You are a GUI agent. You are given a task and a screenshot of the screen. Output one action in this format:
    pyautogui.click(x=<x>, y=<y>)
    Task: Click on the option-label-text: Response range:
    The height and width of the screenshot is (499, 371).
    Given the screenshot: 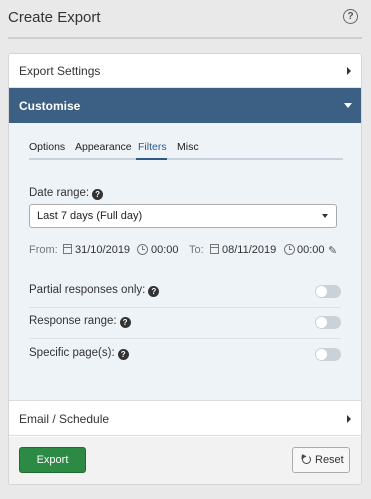 What is the action you would take?
    pyautogui.click(x=73, y=321)
    